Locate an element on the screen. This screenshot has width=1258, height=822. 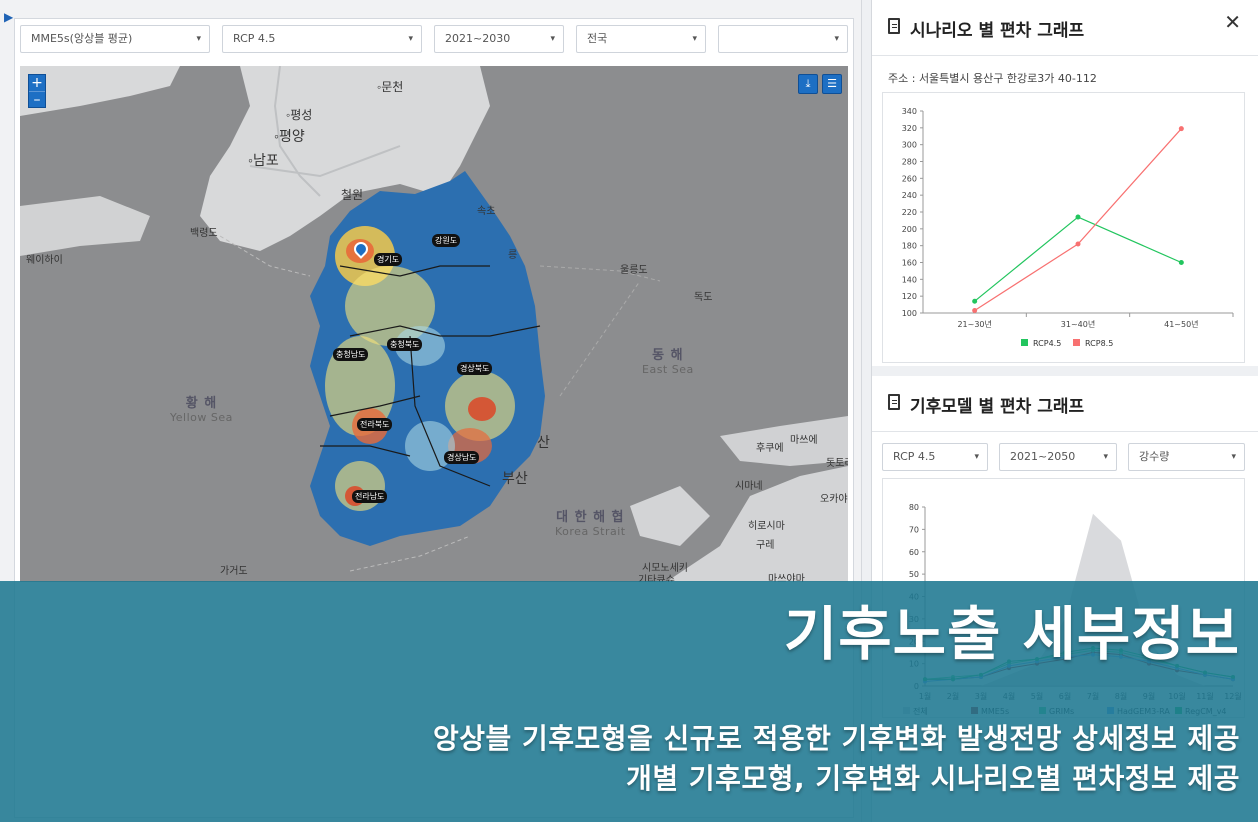
sea-name-en: Yellow Sea is located at coordinates (201, 417).